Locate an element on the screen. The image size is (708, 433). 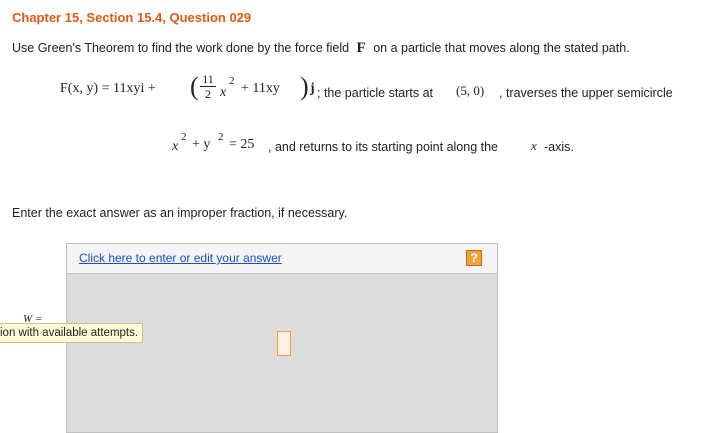
circle-x: x is located at coordinates (175, 146).